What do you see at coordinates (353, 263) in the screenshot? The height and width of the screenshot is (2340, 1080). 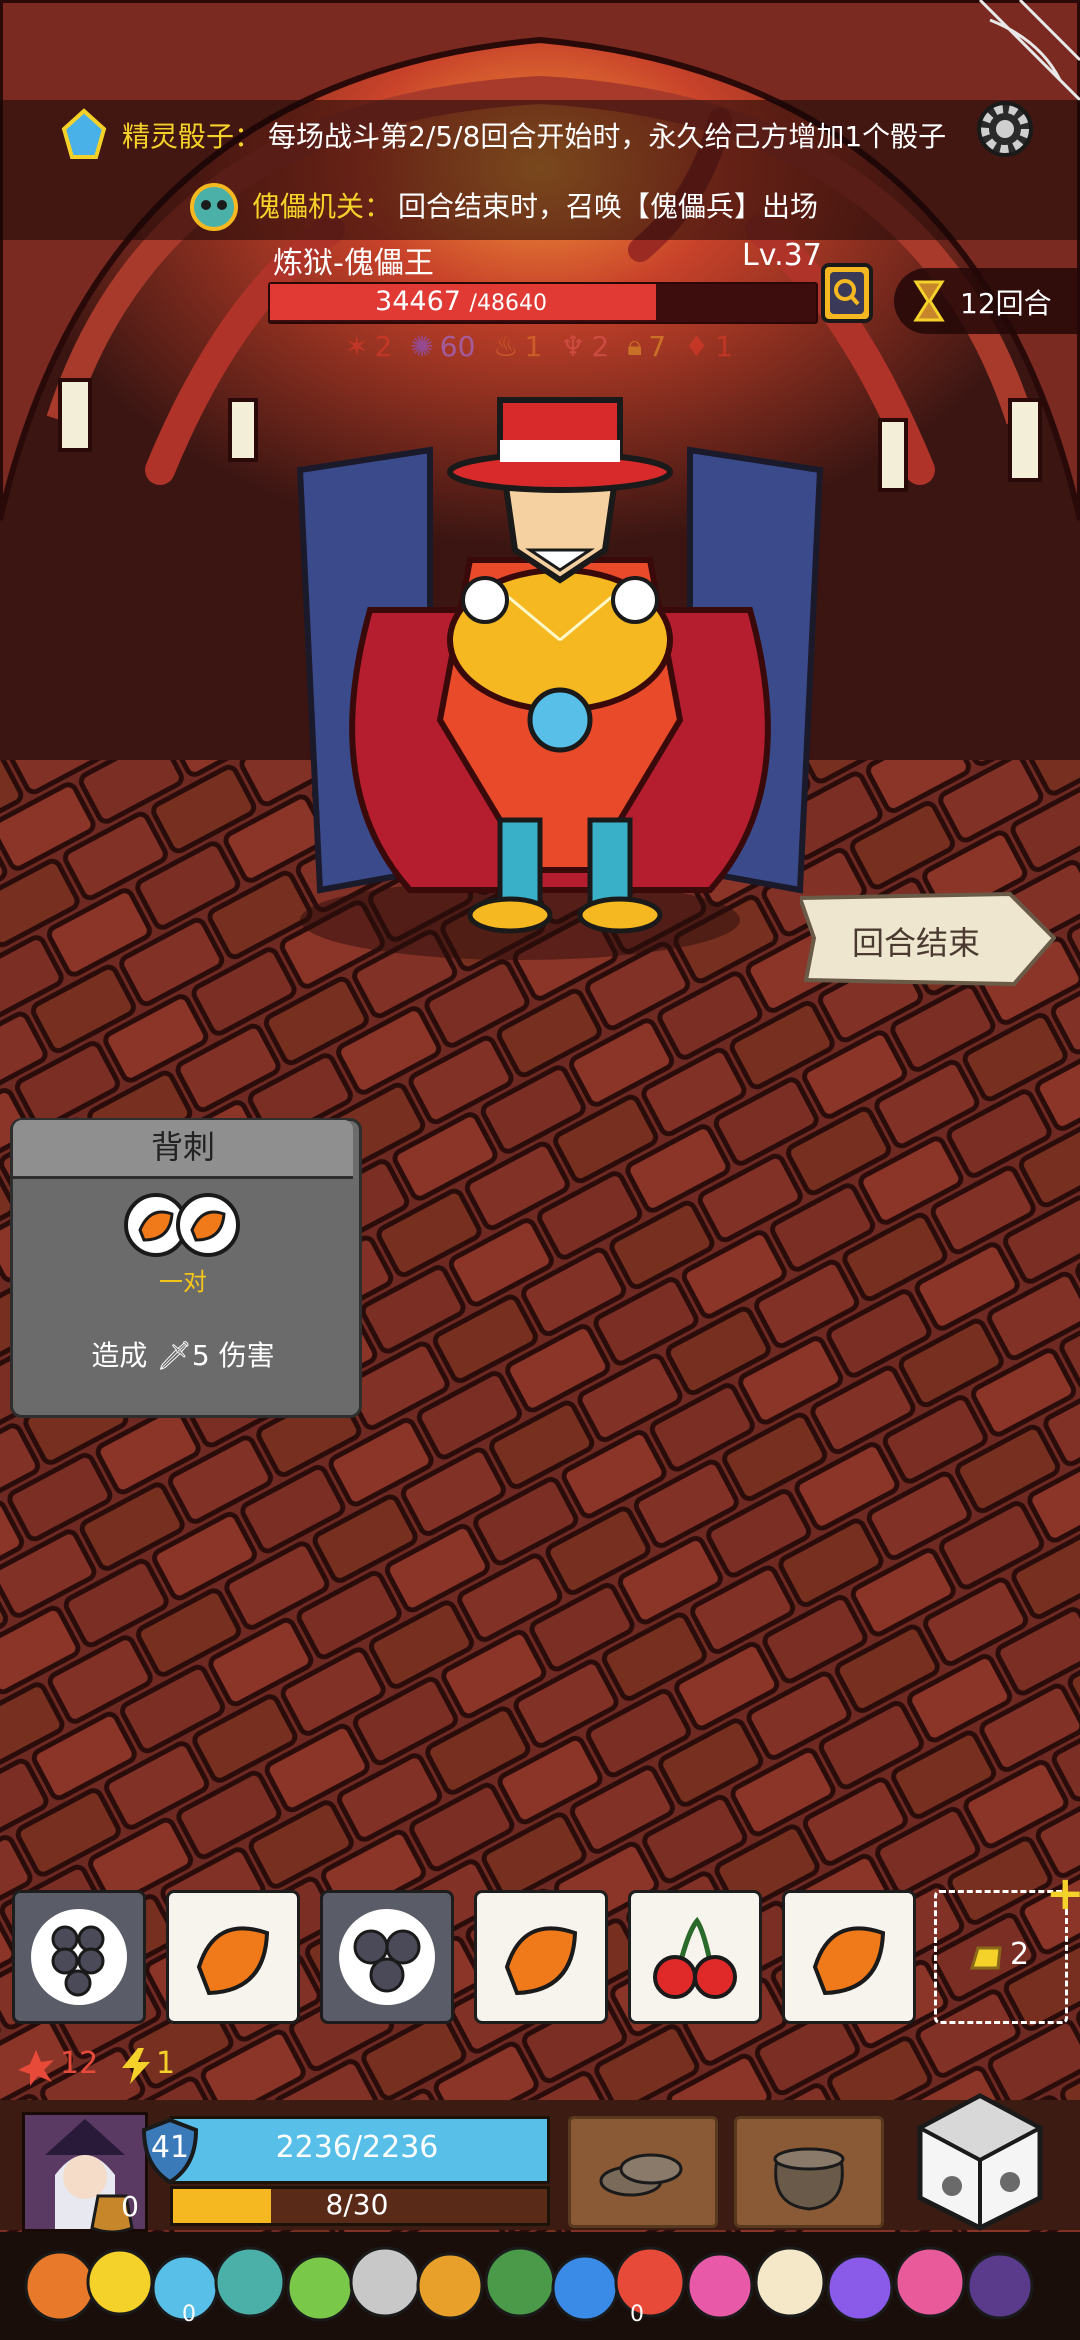 I see `boss-name: 炼狱-傀儡王` at bounding box center [353, 263].